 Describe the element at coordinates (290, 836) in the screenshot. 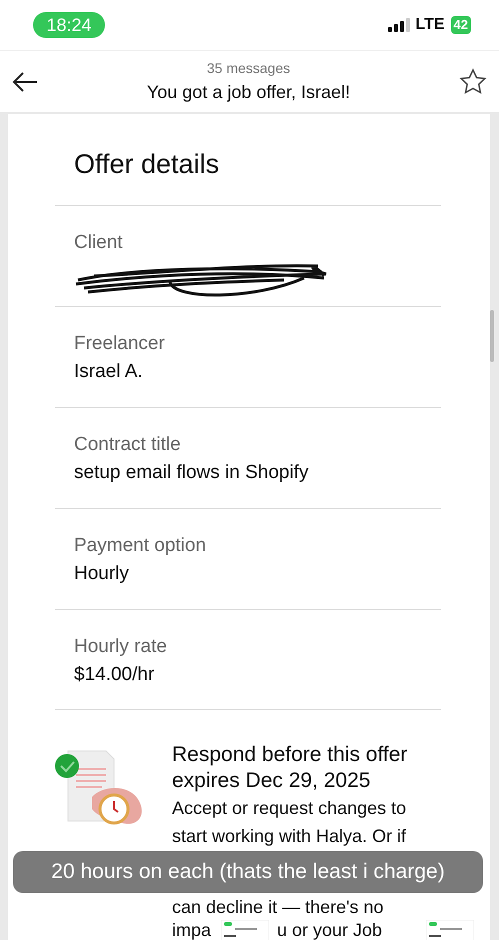

I see `notice-text: start working with Halya. Or if` at that location.